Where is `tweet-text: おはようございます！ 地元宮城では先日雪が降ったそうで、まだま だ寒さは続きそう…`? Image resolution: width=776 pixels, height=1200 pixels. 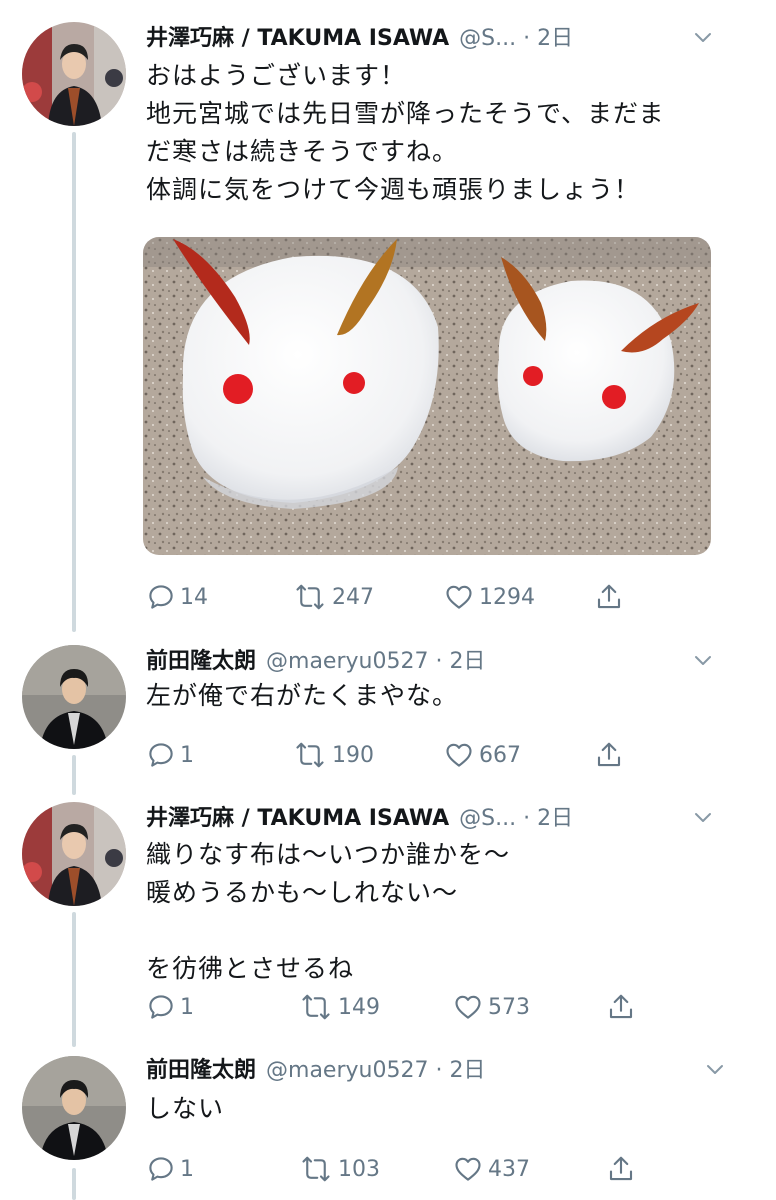
tweet-text: おはようございます！ 地元宮城では先日雪が降ったそうで、まだま だ寒さは続きそう… is located at coordinates (405, 133).